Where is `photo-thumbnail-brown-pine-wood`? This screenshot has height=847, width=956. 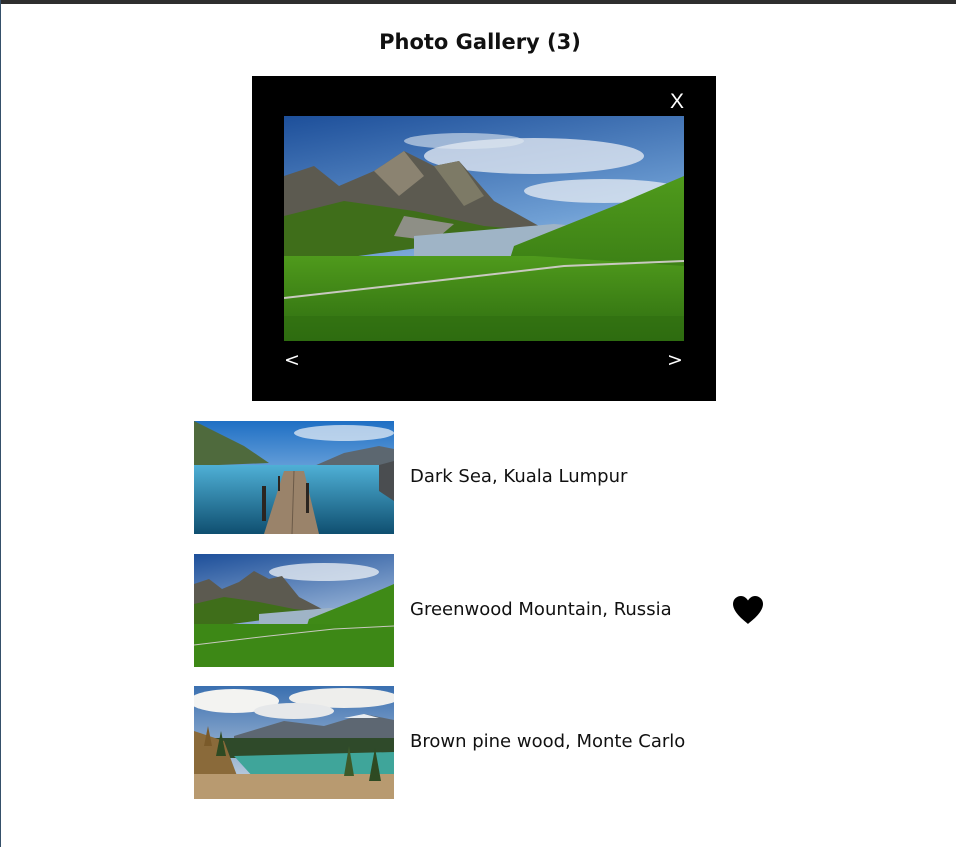
photo-thumbnail-brown-pine-wood is located at coordinates (294, 742).